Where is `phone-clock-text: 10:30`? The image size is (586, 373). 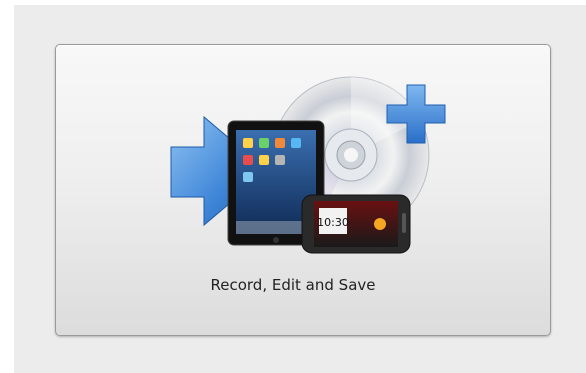 phone-clock-text: 10:30 is located at coordinates (333, 222).